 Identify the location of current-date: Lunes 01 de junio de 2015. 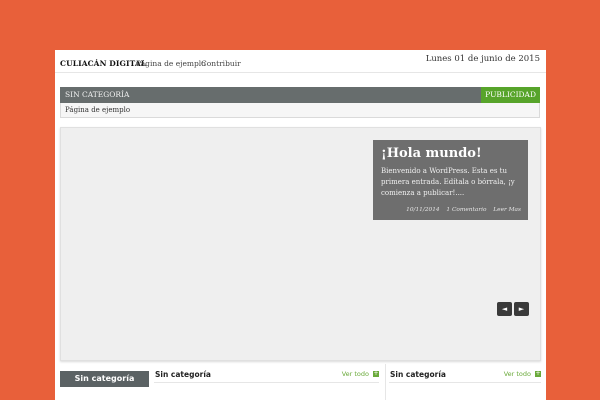
(482, 59).